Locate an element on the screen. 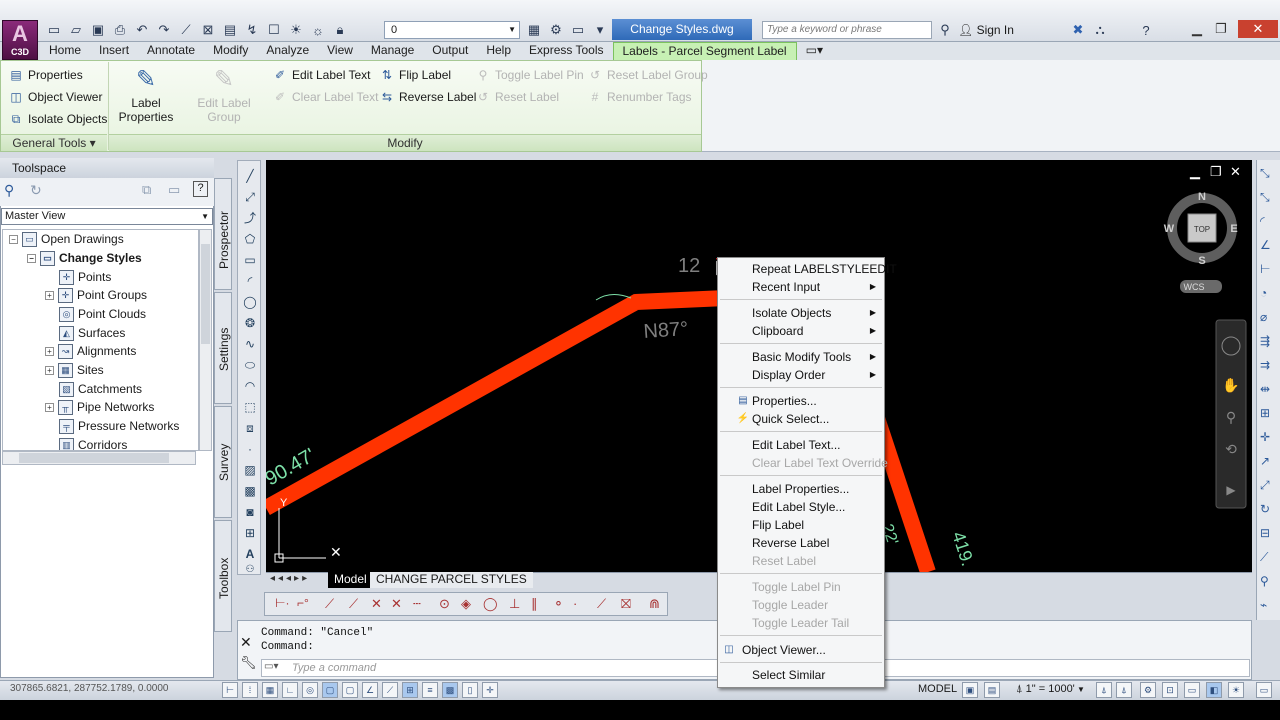 This screenshot has height=720, width=1280. tree-node-alignments: + ↝ Alignments is located at coordinates (90, 351).